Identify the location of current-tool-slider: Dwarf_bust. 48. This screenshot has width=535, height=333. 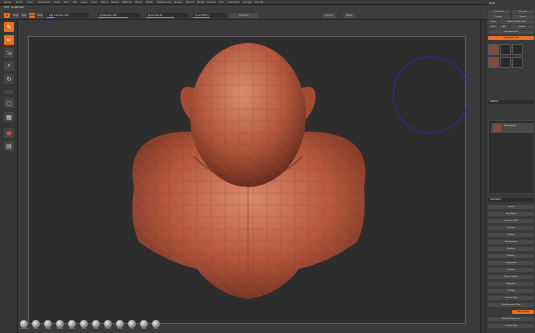
(511, 38).